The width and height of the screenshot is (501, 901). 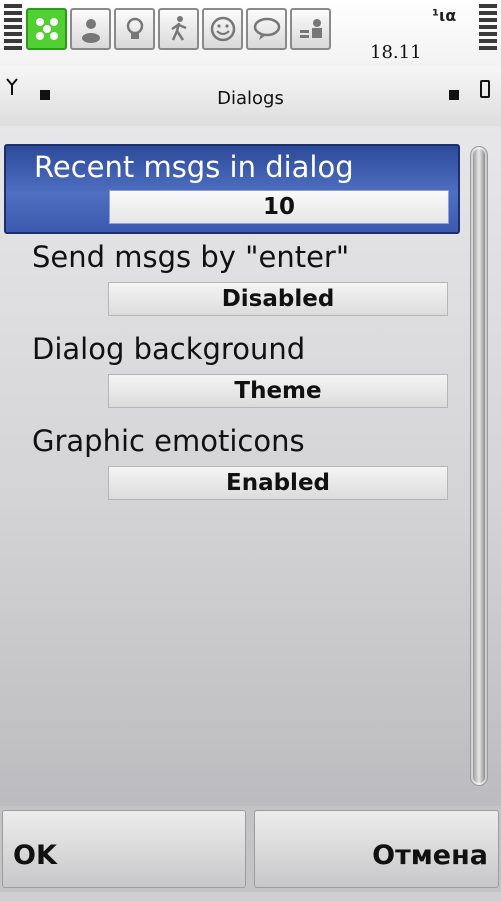 What do you see at coordinates (168, 441) in the screenshot?
I see `setting-label: Graphic emoticons` at bounding box center [168, 441].